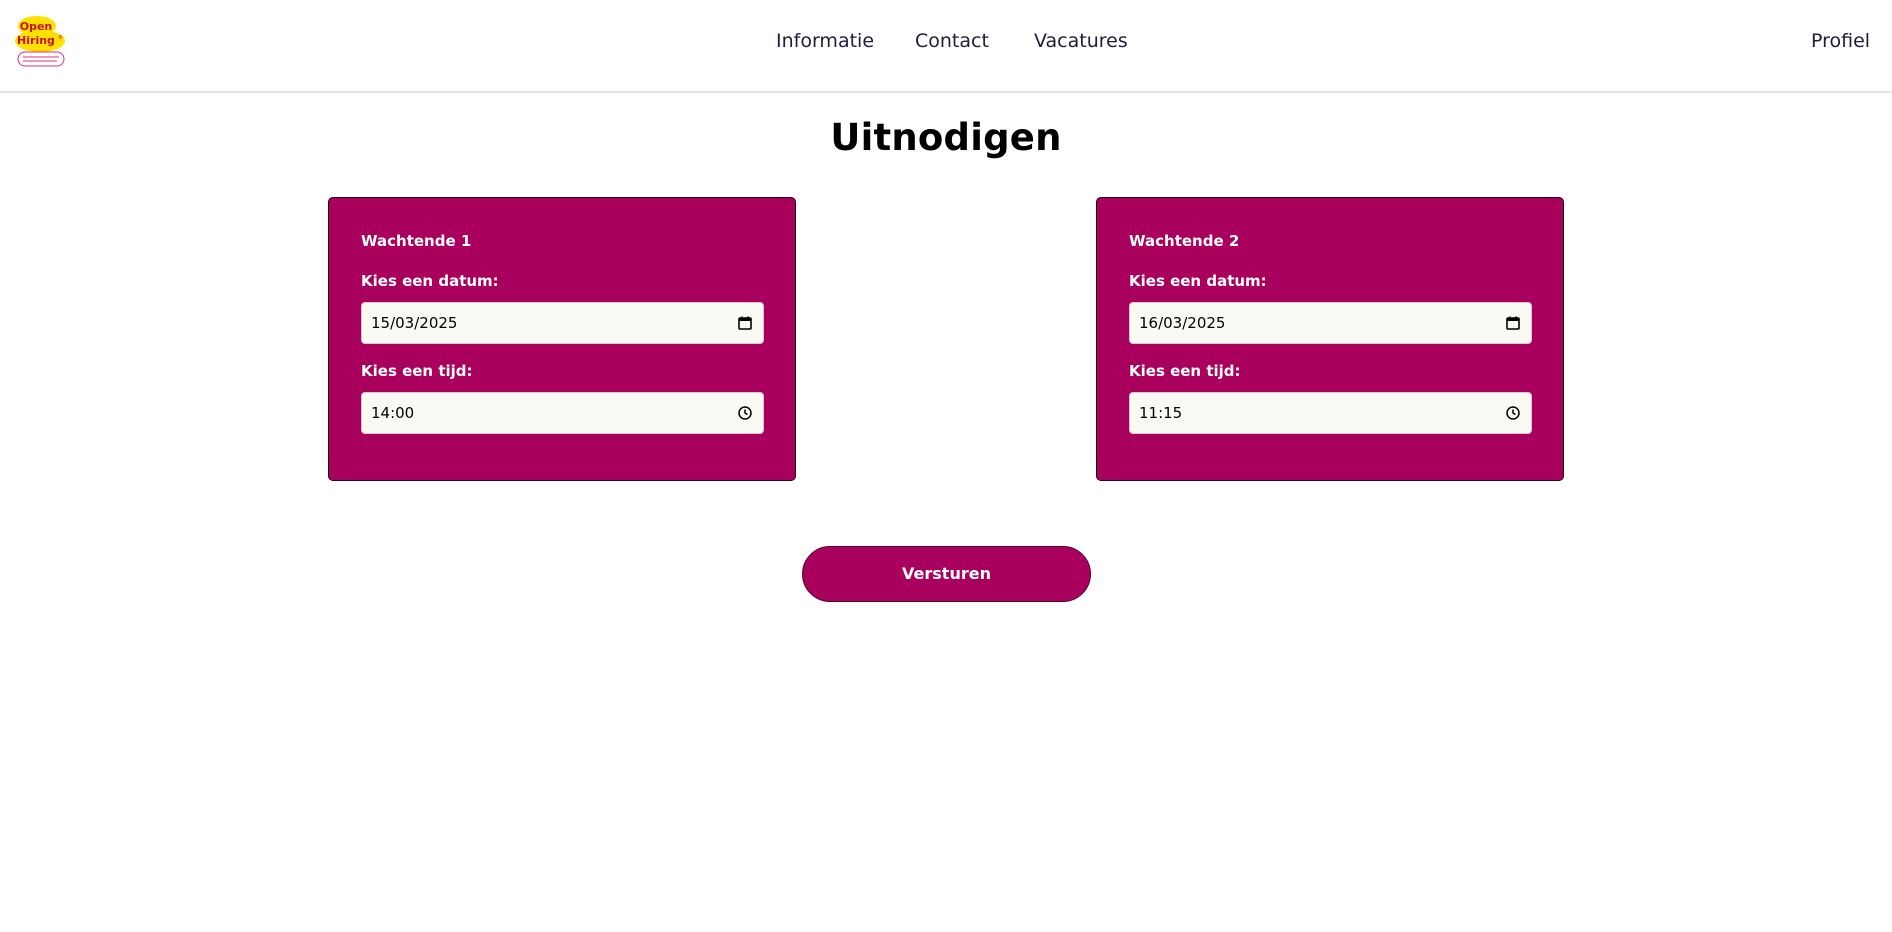 The image size is (1892, 932). What do you see at coordinates (946, 574) in the screenshot?
I see `submit-button: Versturen` at bounding box center [946, 574].